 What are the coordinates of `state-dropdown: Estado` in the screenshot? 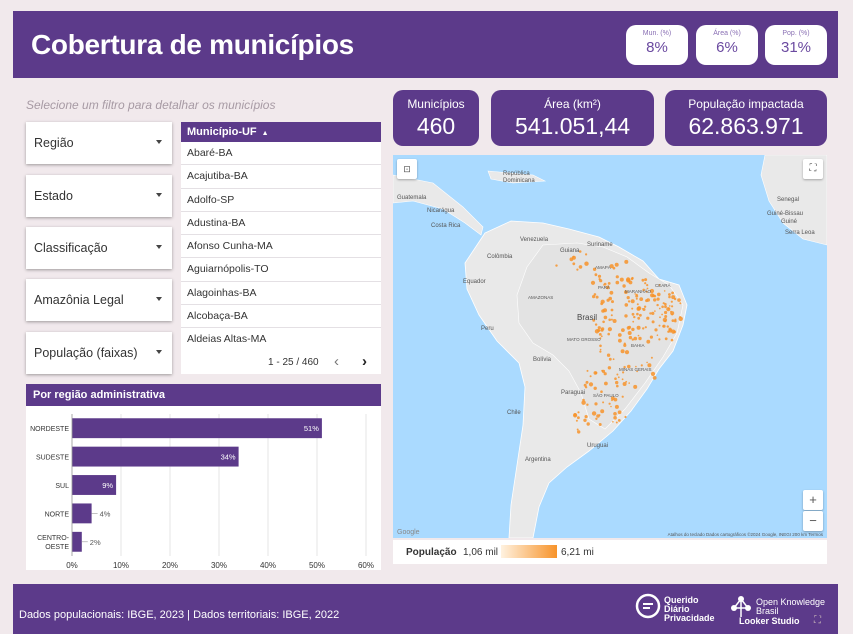 It's located at (99, 196).